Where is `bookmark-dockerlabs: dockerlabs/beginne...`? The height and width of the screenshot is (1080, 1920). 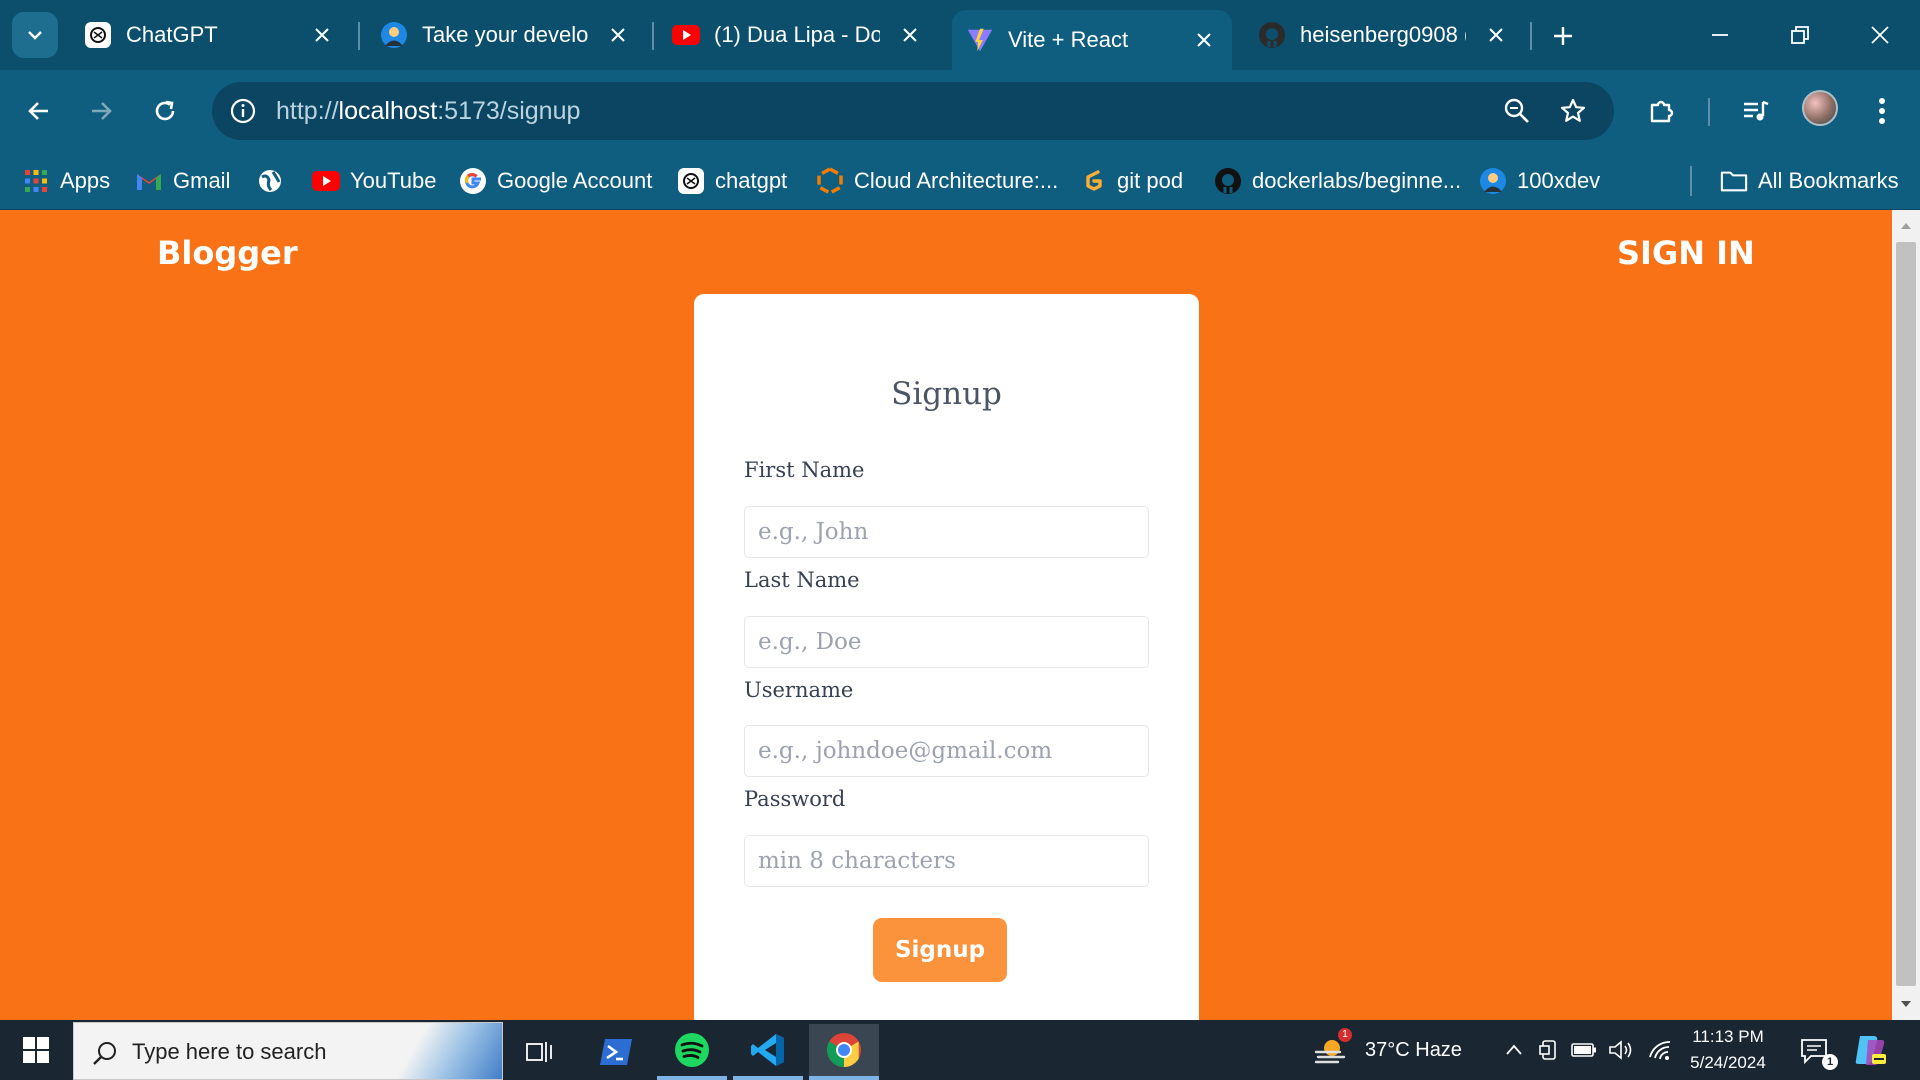 bookmark-dockerlabs: dockerlabs/beginne... is located at coordinates (1337, 181).